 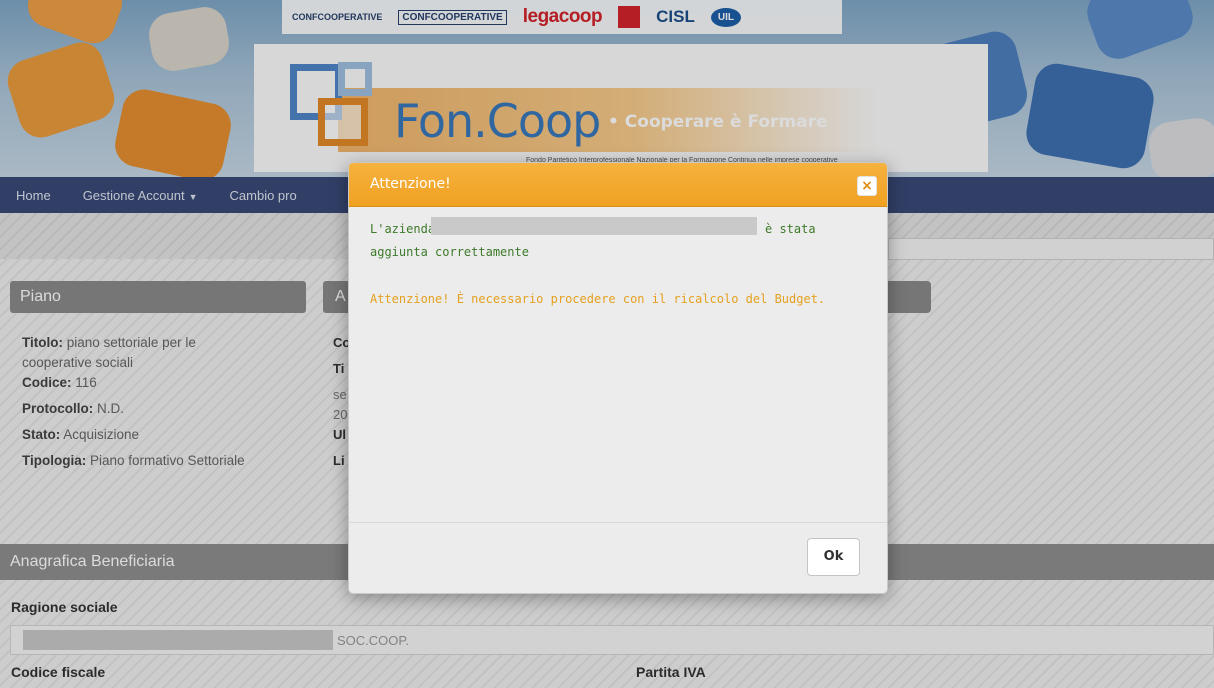 I want to click on dialog-title: Attenzione!, so click(x=410, y=184).